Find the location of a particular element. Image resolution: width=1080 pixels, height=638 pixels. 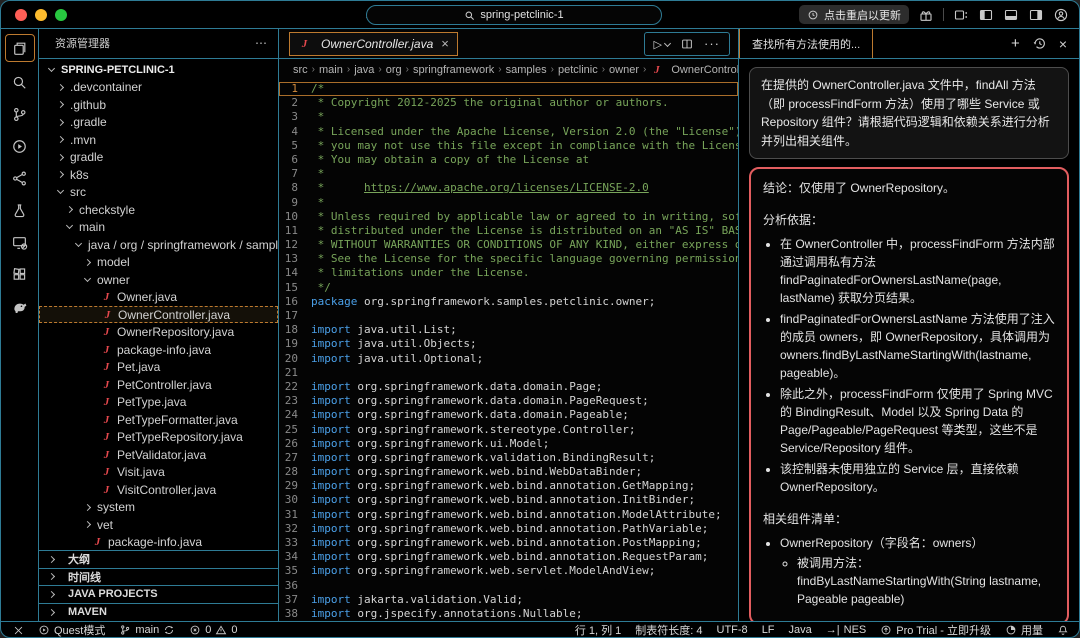

tree-item-pettypeformatter.java: J PetTypeFormatter.java is located at coordinates (158, 420).